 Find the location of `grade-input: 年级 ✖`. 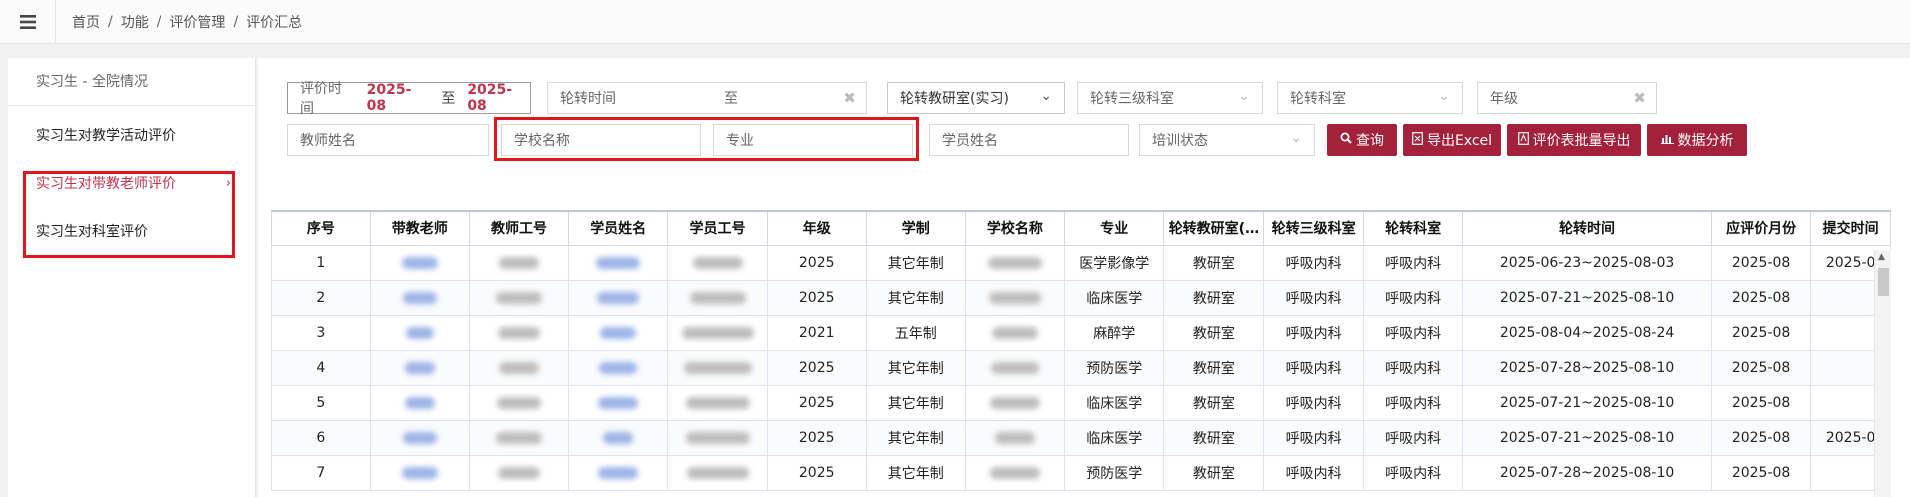

grade-input: 年级 ✖ is located at coordinates (1567, 98).